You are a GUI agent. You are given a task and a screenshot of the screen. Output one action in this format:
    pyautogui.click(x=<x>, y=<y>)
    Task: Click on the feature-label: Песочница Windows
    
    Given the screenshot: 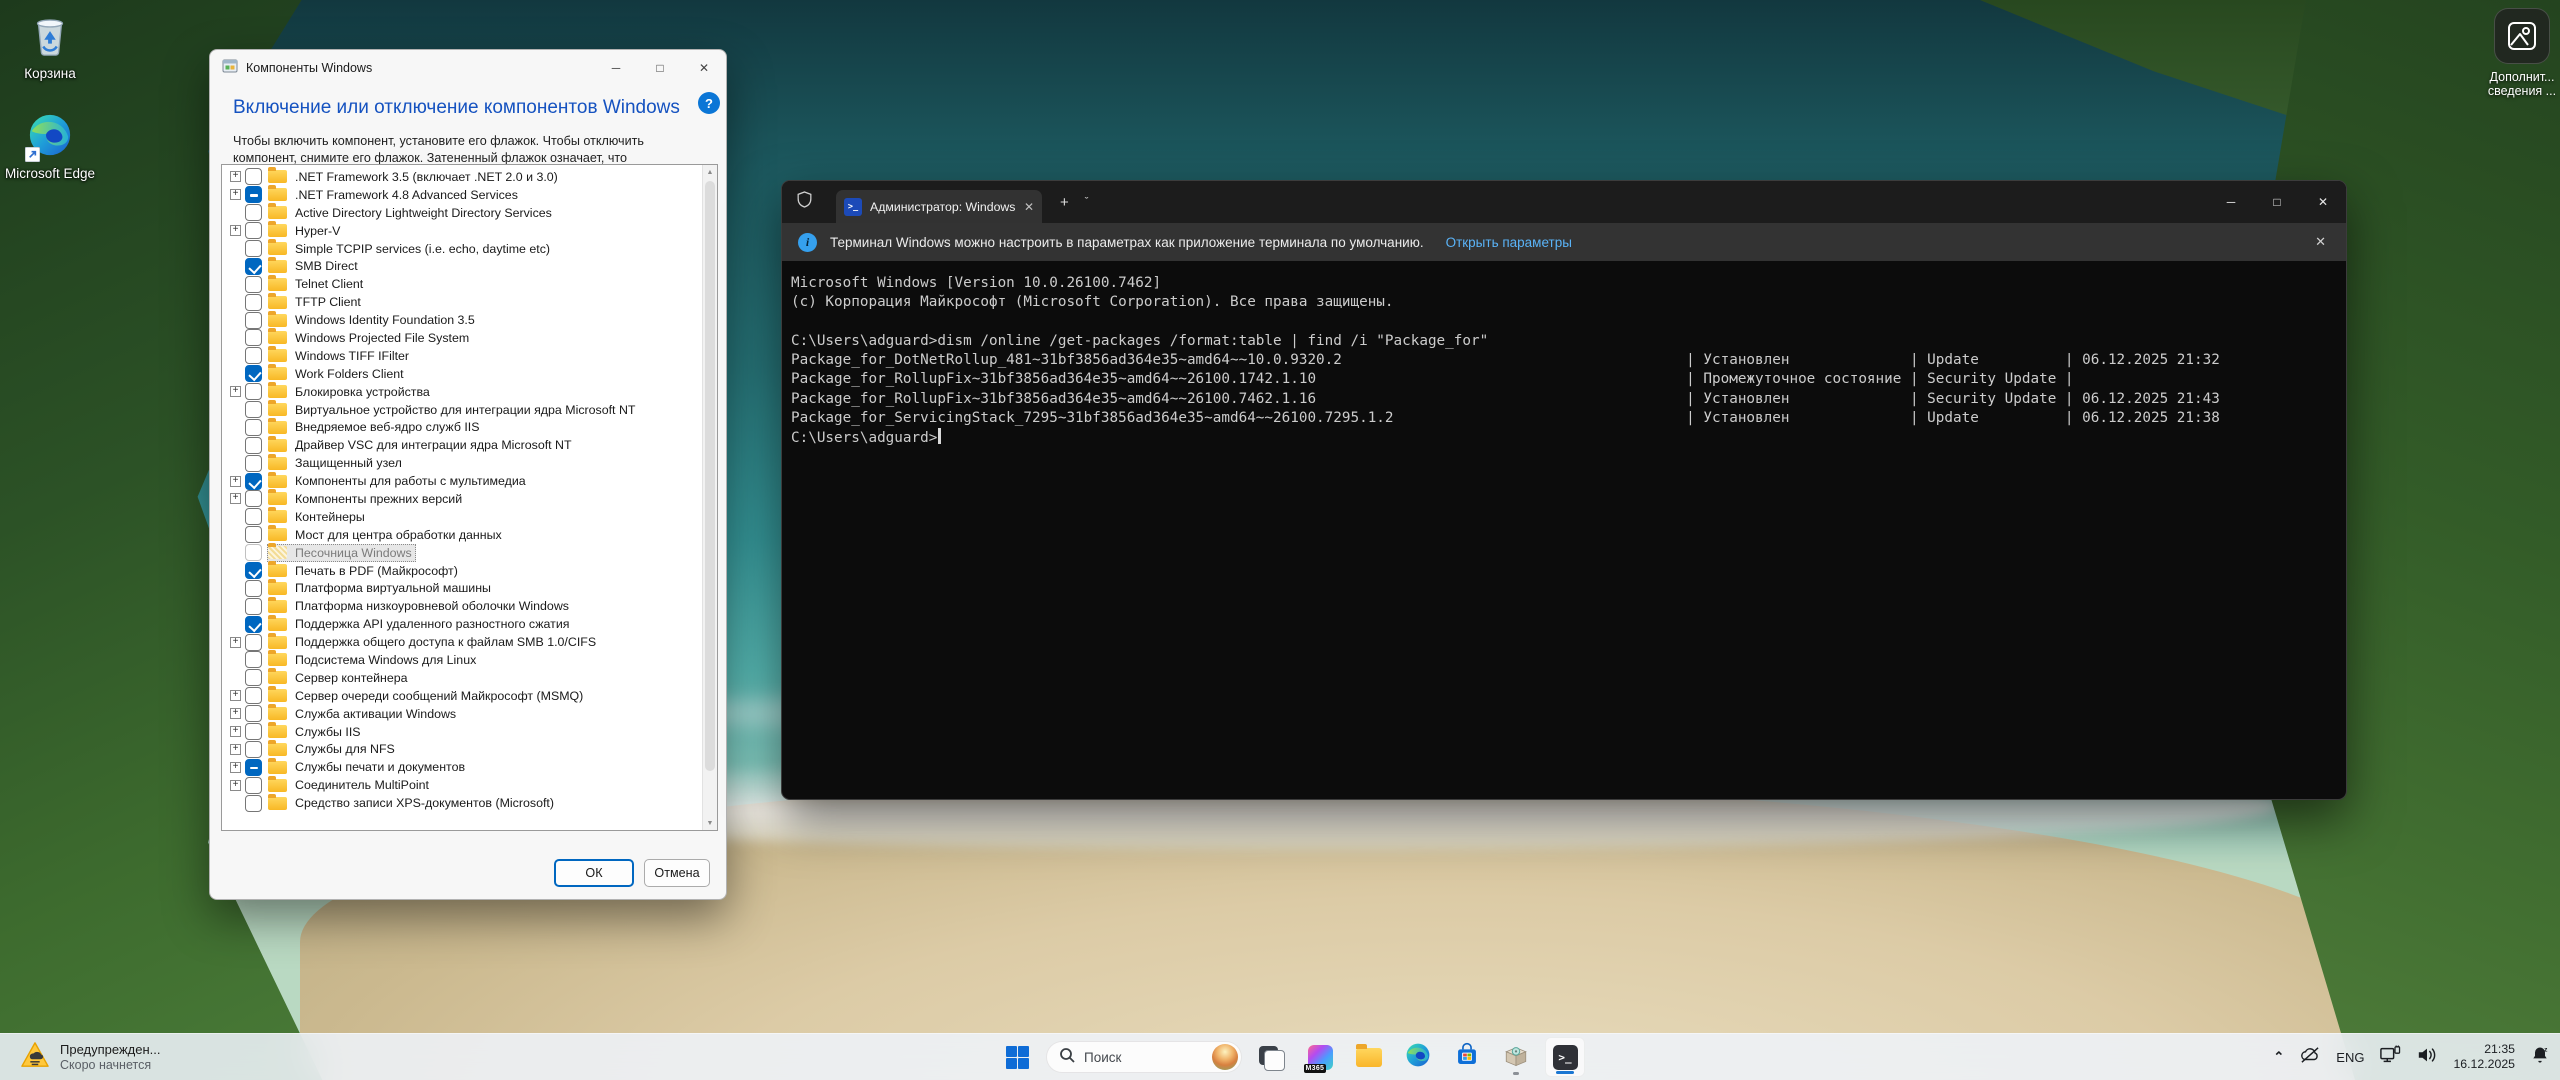 What is the action you would take?
    pyautogui.click(x=353, y=553)
    